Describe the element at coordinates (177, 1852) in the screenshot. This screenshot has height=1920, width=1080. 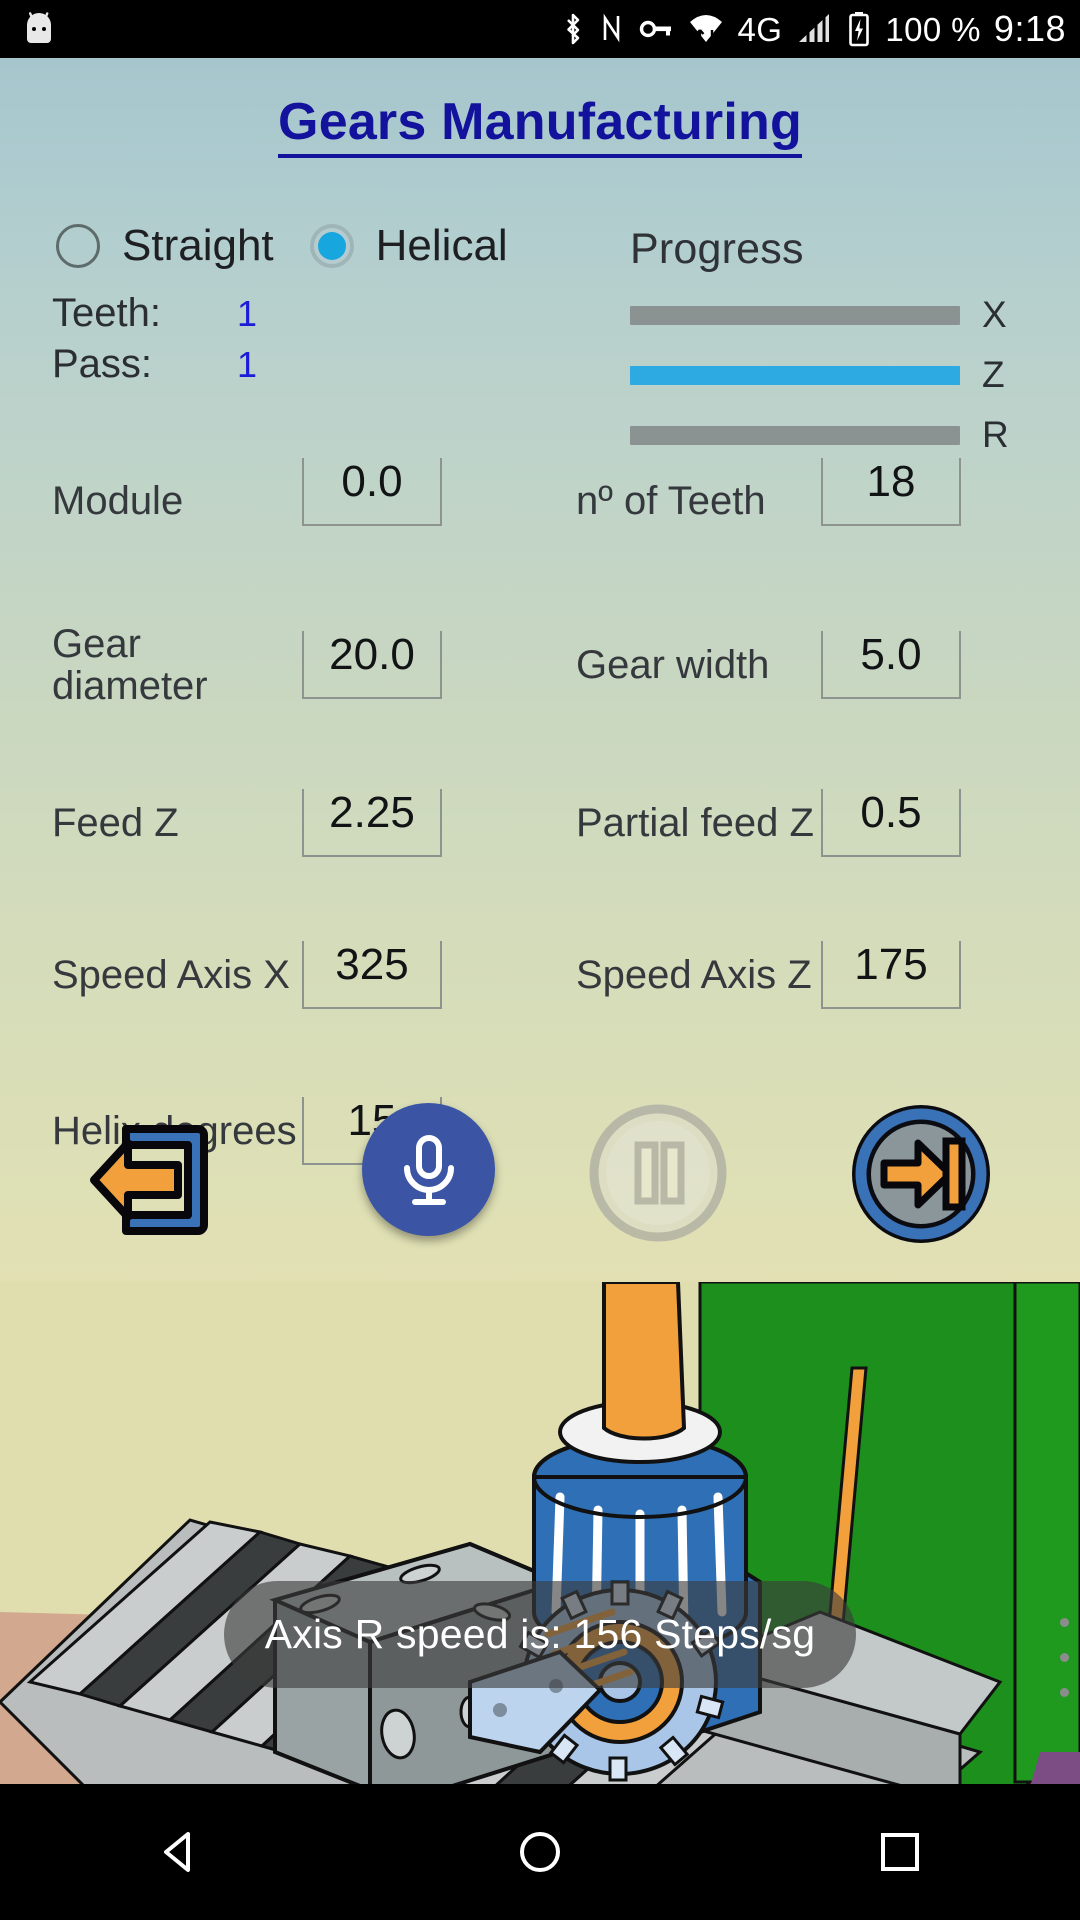
I see `back-icon` at that location.